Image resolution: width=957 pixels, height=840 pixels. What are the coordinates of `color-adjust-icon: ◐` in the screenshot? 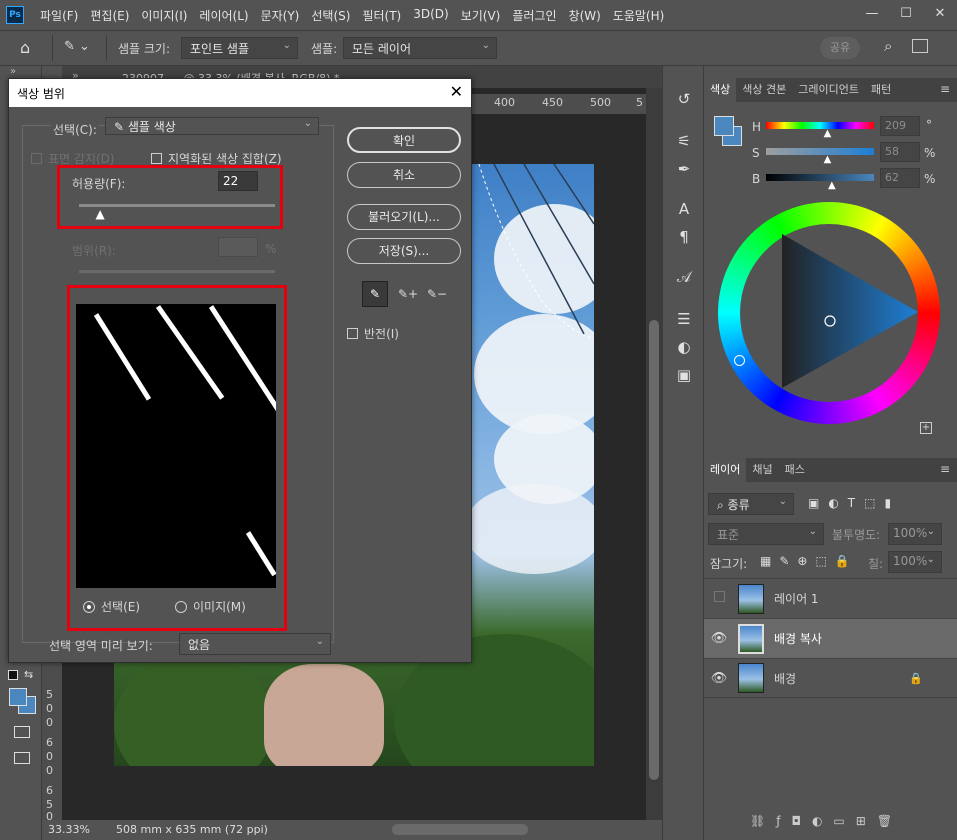 It's located at (684, 347).